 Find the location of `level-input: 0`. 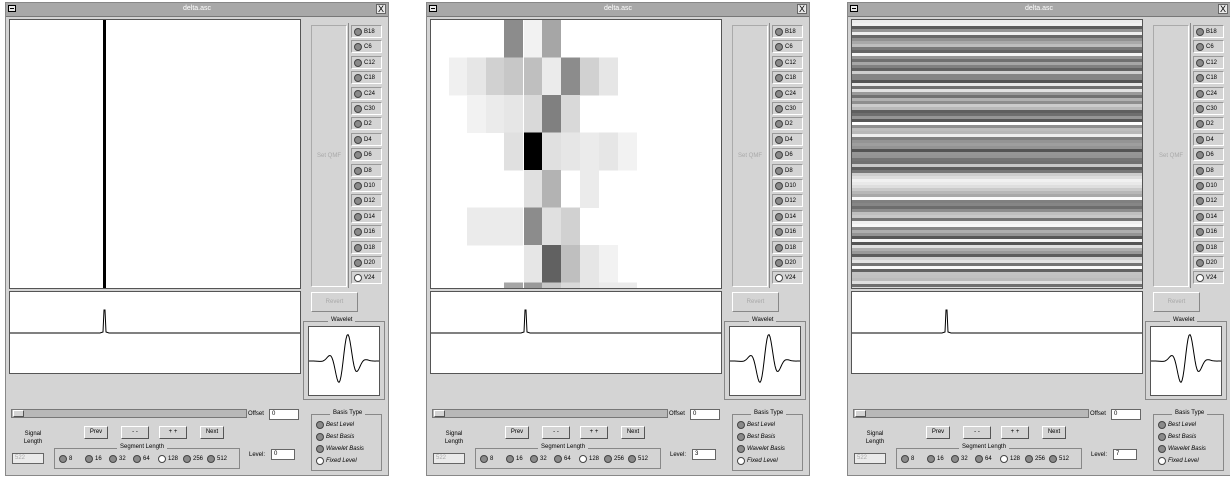

level-input: 0 is located at coordinates (283, 454).